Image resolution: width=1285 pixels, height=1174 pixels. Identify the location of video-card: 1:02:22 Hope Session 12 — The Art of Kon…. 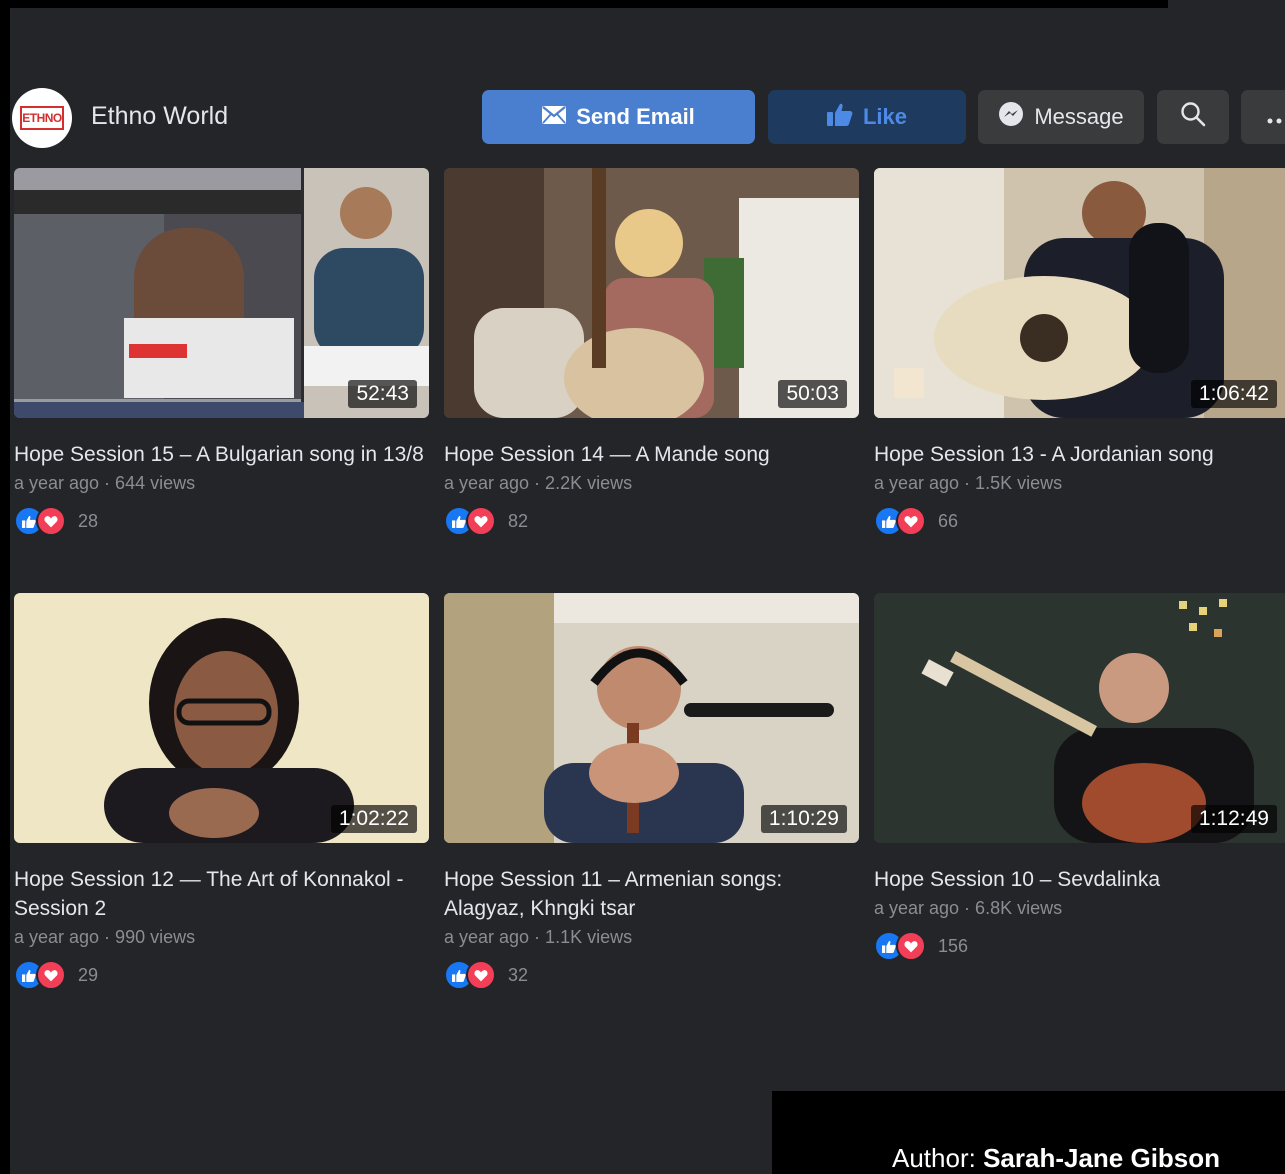
(221, 791).